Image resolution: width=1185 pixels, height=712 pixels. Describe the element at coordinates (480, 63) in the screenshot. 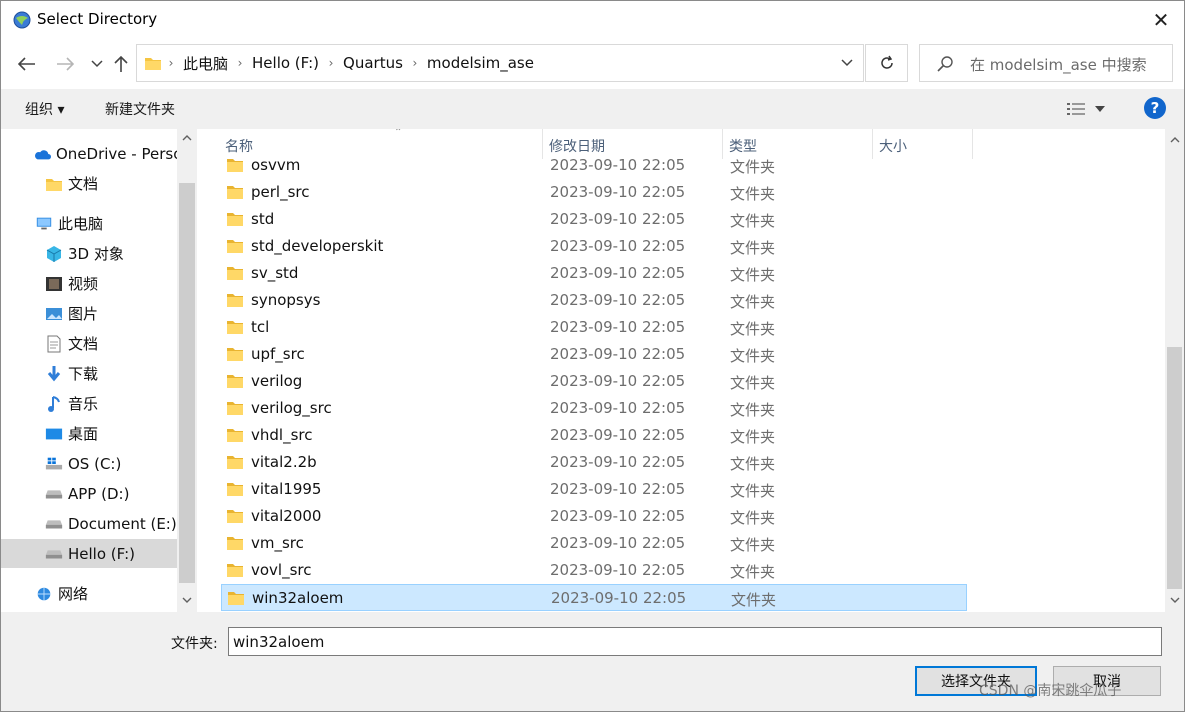

I see `breadcrumb-modelsim: modelsim_ase` at that location.